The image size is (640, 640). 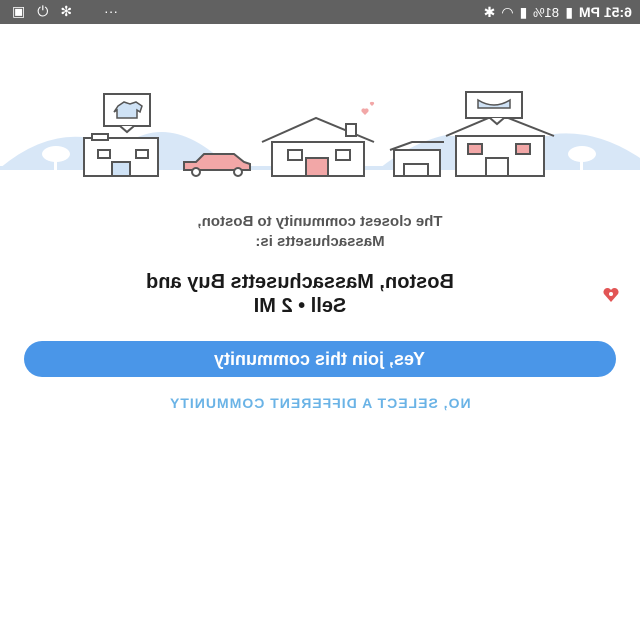 I want to click on status-left-icons: ▣ ⏻ ✻ ···, so click(x=65, y=11).